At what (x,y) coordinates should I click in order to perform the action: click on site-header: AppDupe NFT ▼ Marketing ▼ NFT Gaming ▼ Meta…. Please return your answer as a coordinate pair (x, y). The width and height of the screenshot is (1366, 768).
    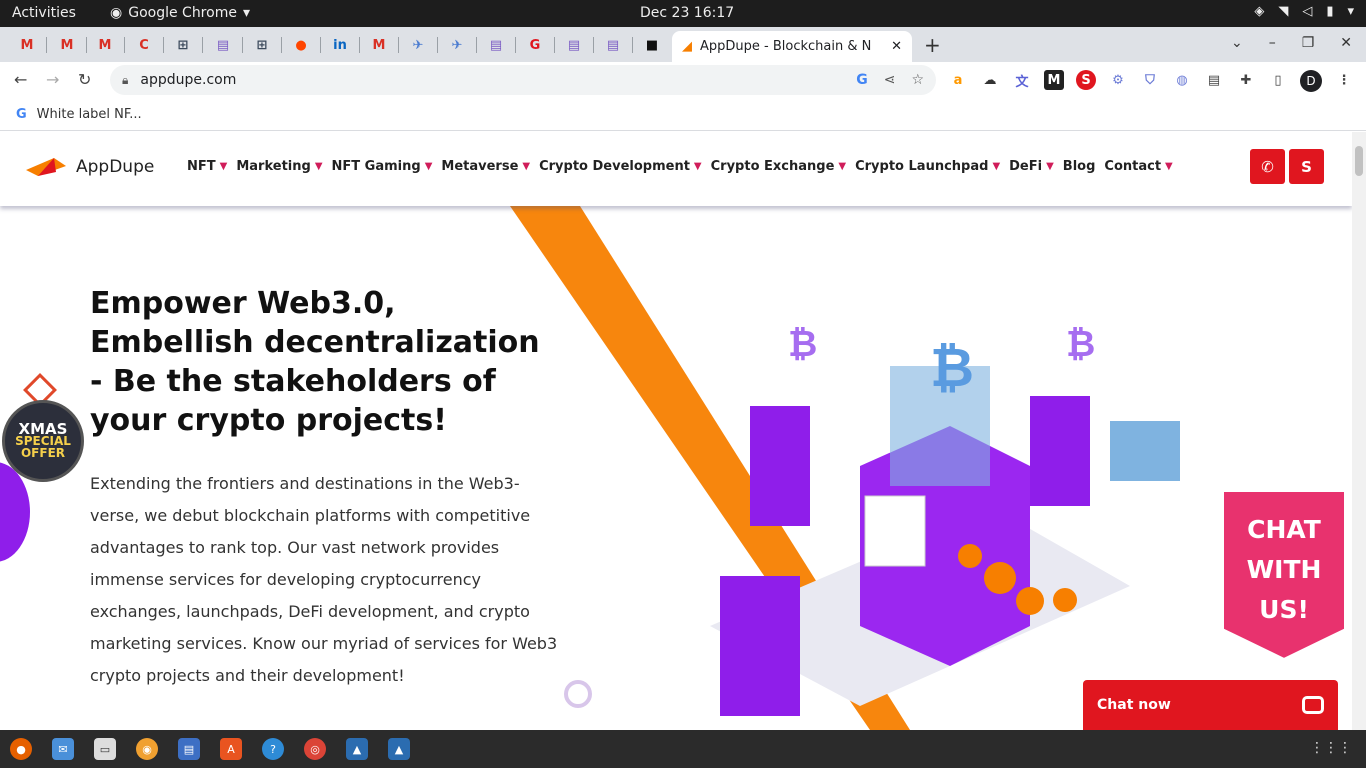
    Looking at the image, I should click on (676, 169).